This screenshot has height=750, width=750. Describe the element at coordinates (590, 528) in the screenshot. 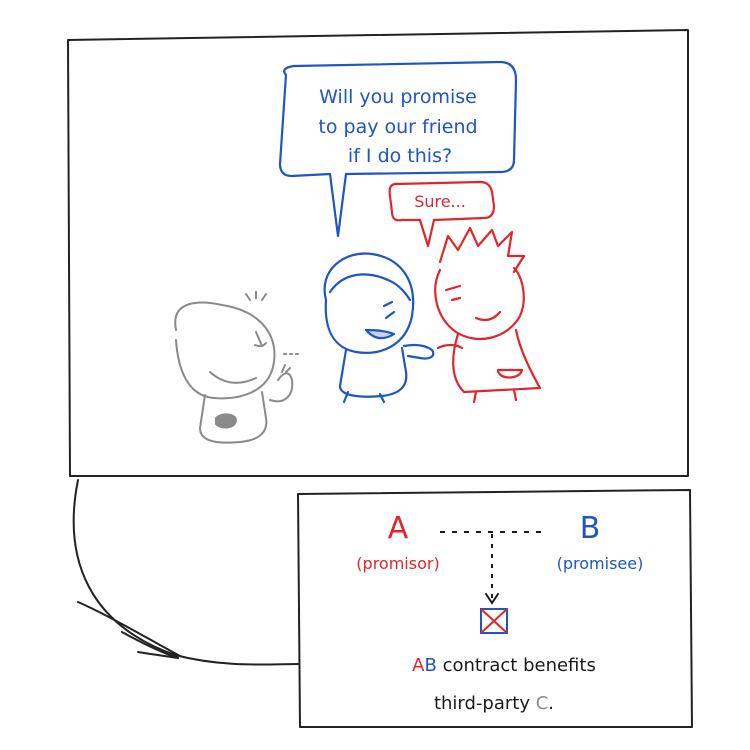

I see `party-b-label: B` at that location.